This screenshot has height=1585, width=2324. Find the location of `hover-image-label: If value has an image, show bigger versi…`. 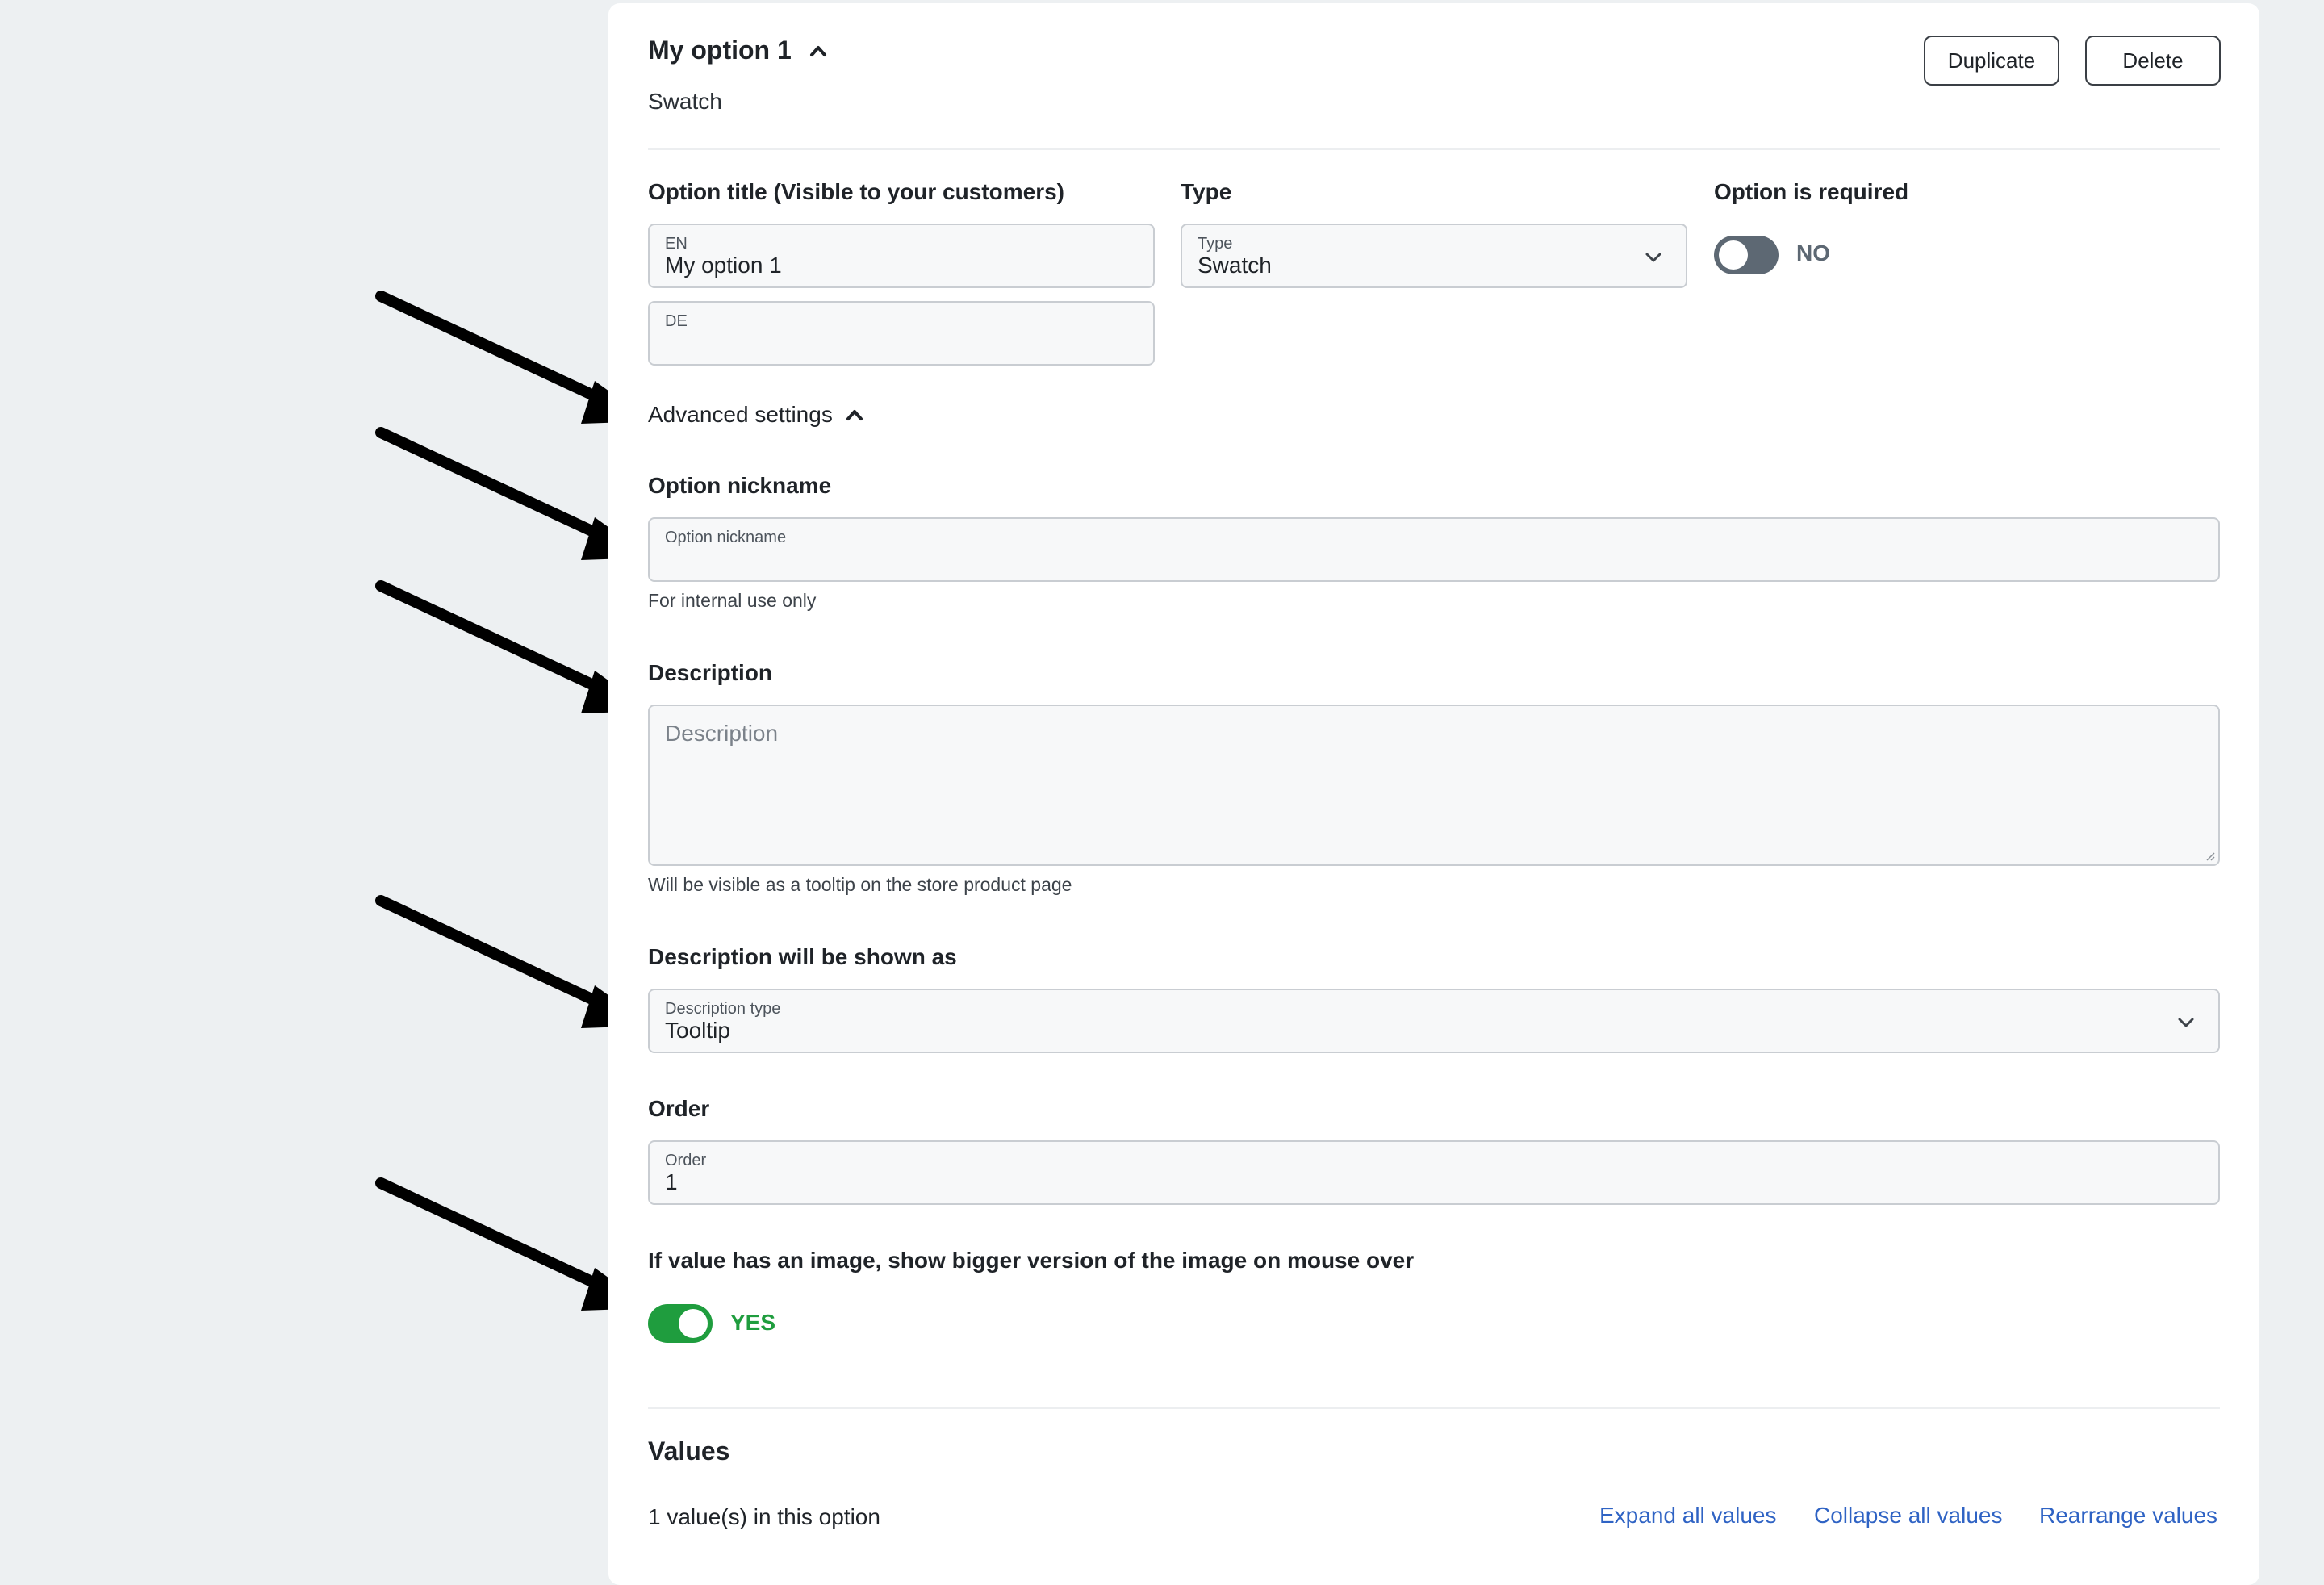

hover-image-label: If value has an image, show bigger versi… is located at coordinates (1031, 1260).